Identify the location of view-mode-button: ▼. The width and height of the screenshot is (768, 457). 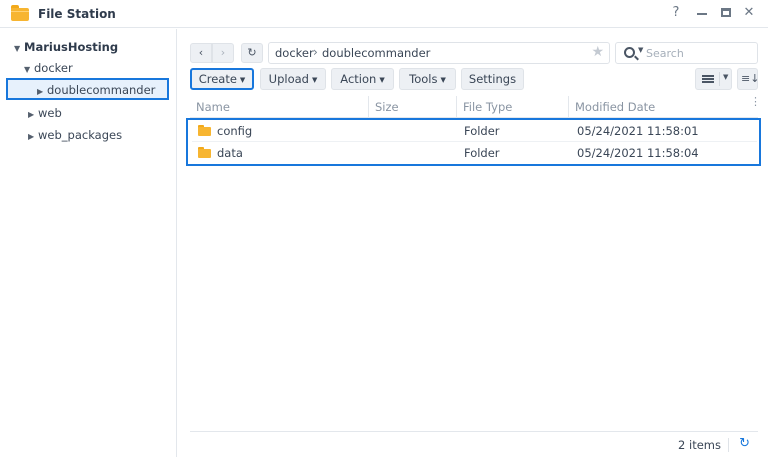
(713, 79).